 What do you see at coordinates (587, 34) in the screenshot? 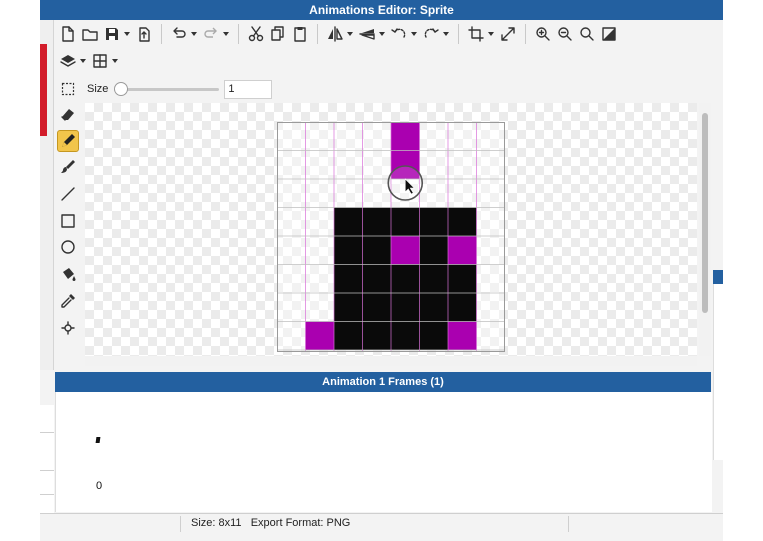
I see `zoom-fit-icon` at bounding box center [587, 34].